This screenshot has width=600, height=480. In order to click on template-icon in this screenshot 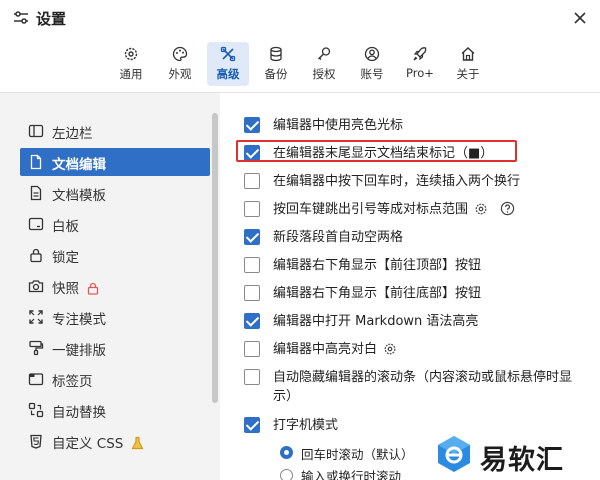, I will do `click(36, 193)`.